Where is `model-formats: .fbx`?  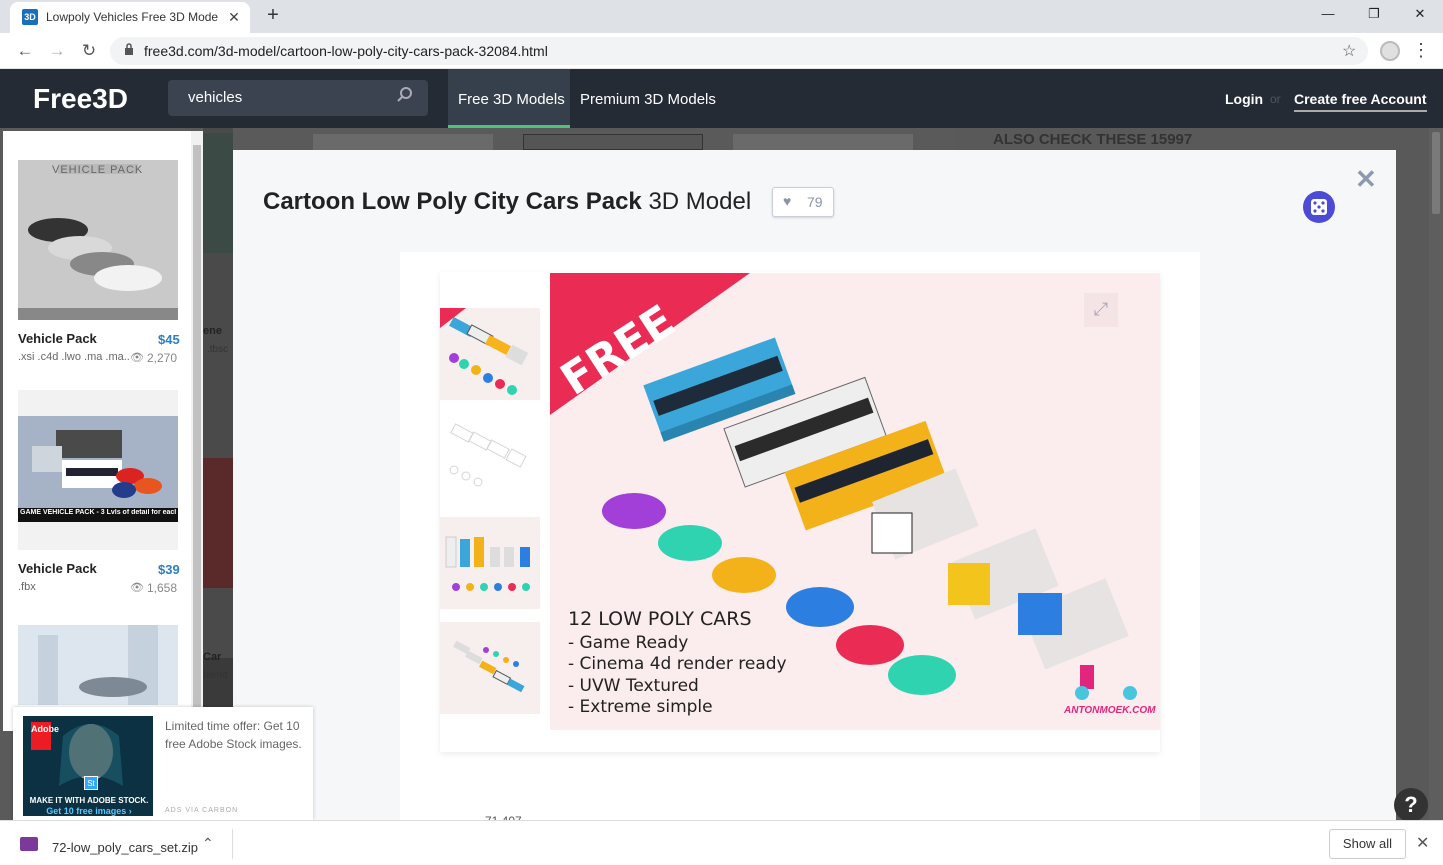 model-formats: .fbx is located at coordinates (27, 587).